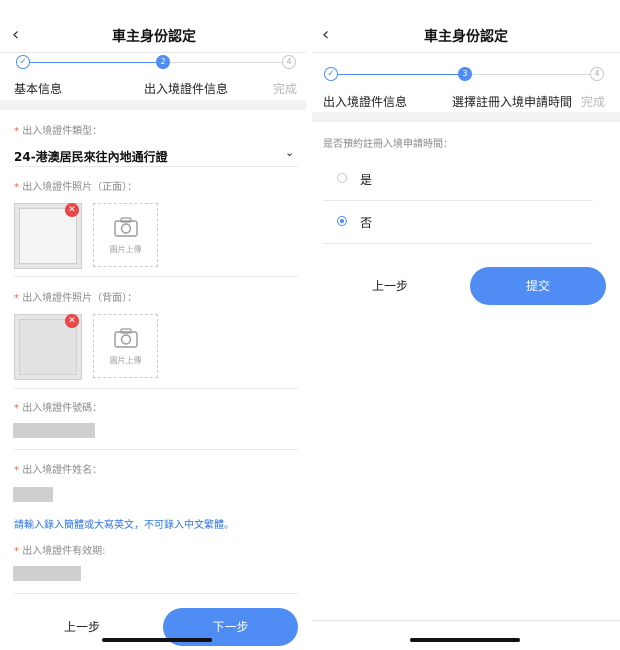 The height and width of the screenshot is (650, 620). Describe the element at coordinates (366, 222) in the screenshot. I see `option-no-label: 否` at that location.